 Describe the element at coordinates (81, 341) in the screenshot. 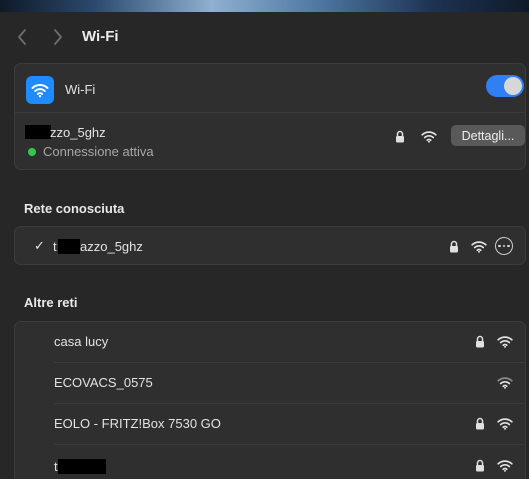

I see `network-name: casa lucy` at that location.